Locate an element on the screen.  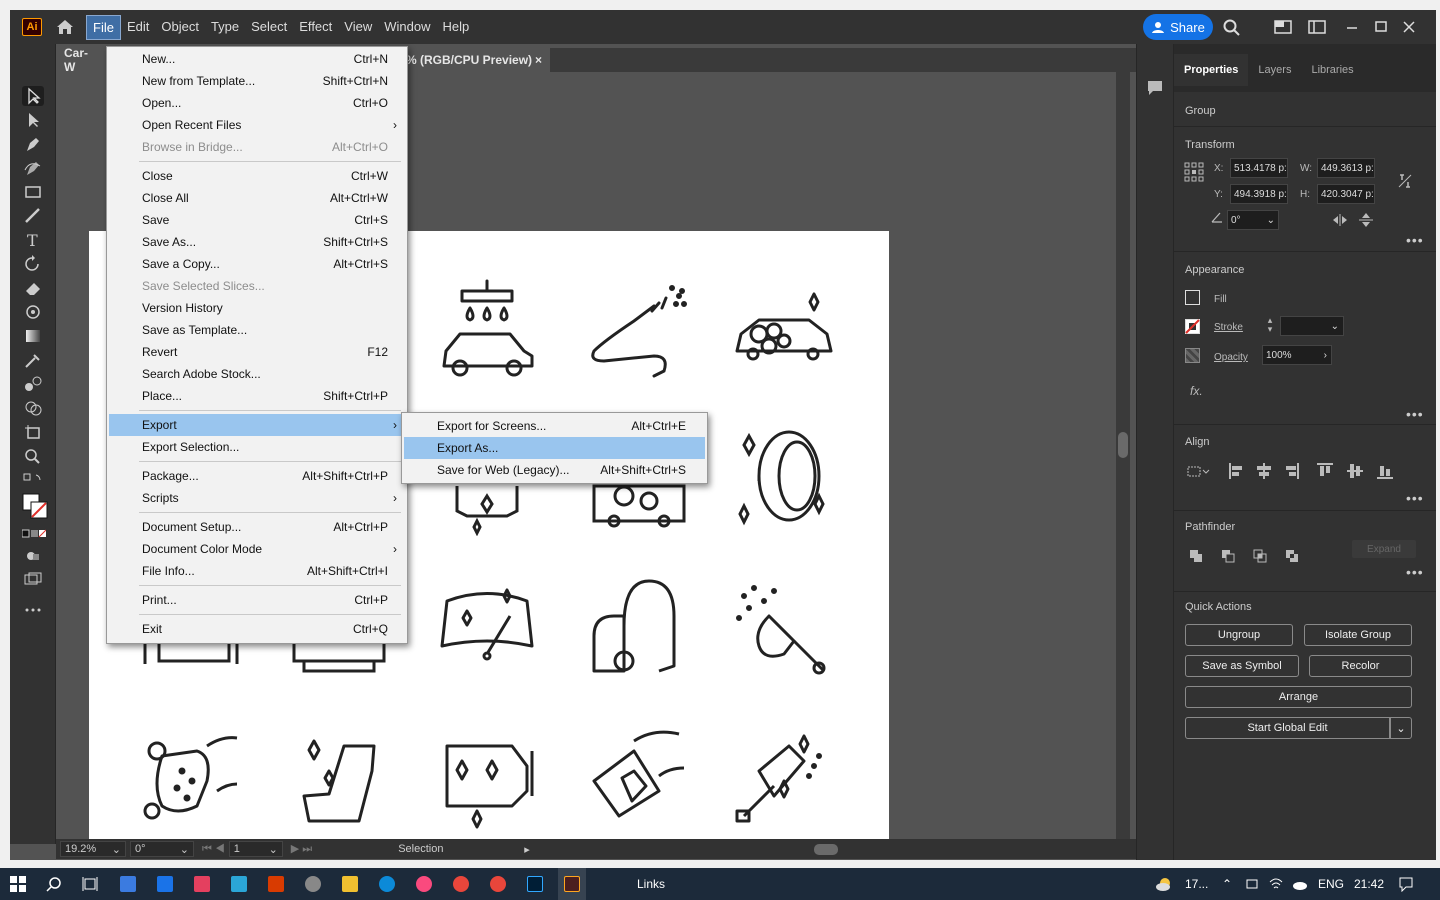
type-tool-icon: T is located at coordinates (33, 240).